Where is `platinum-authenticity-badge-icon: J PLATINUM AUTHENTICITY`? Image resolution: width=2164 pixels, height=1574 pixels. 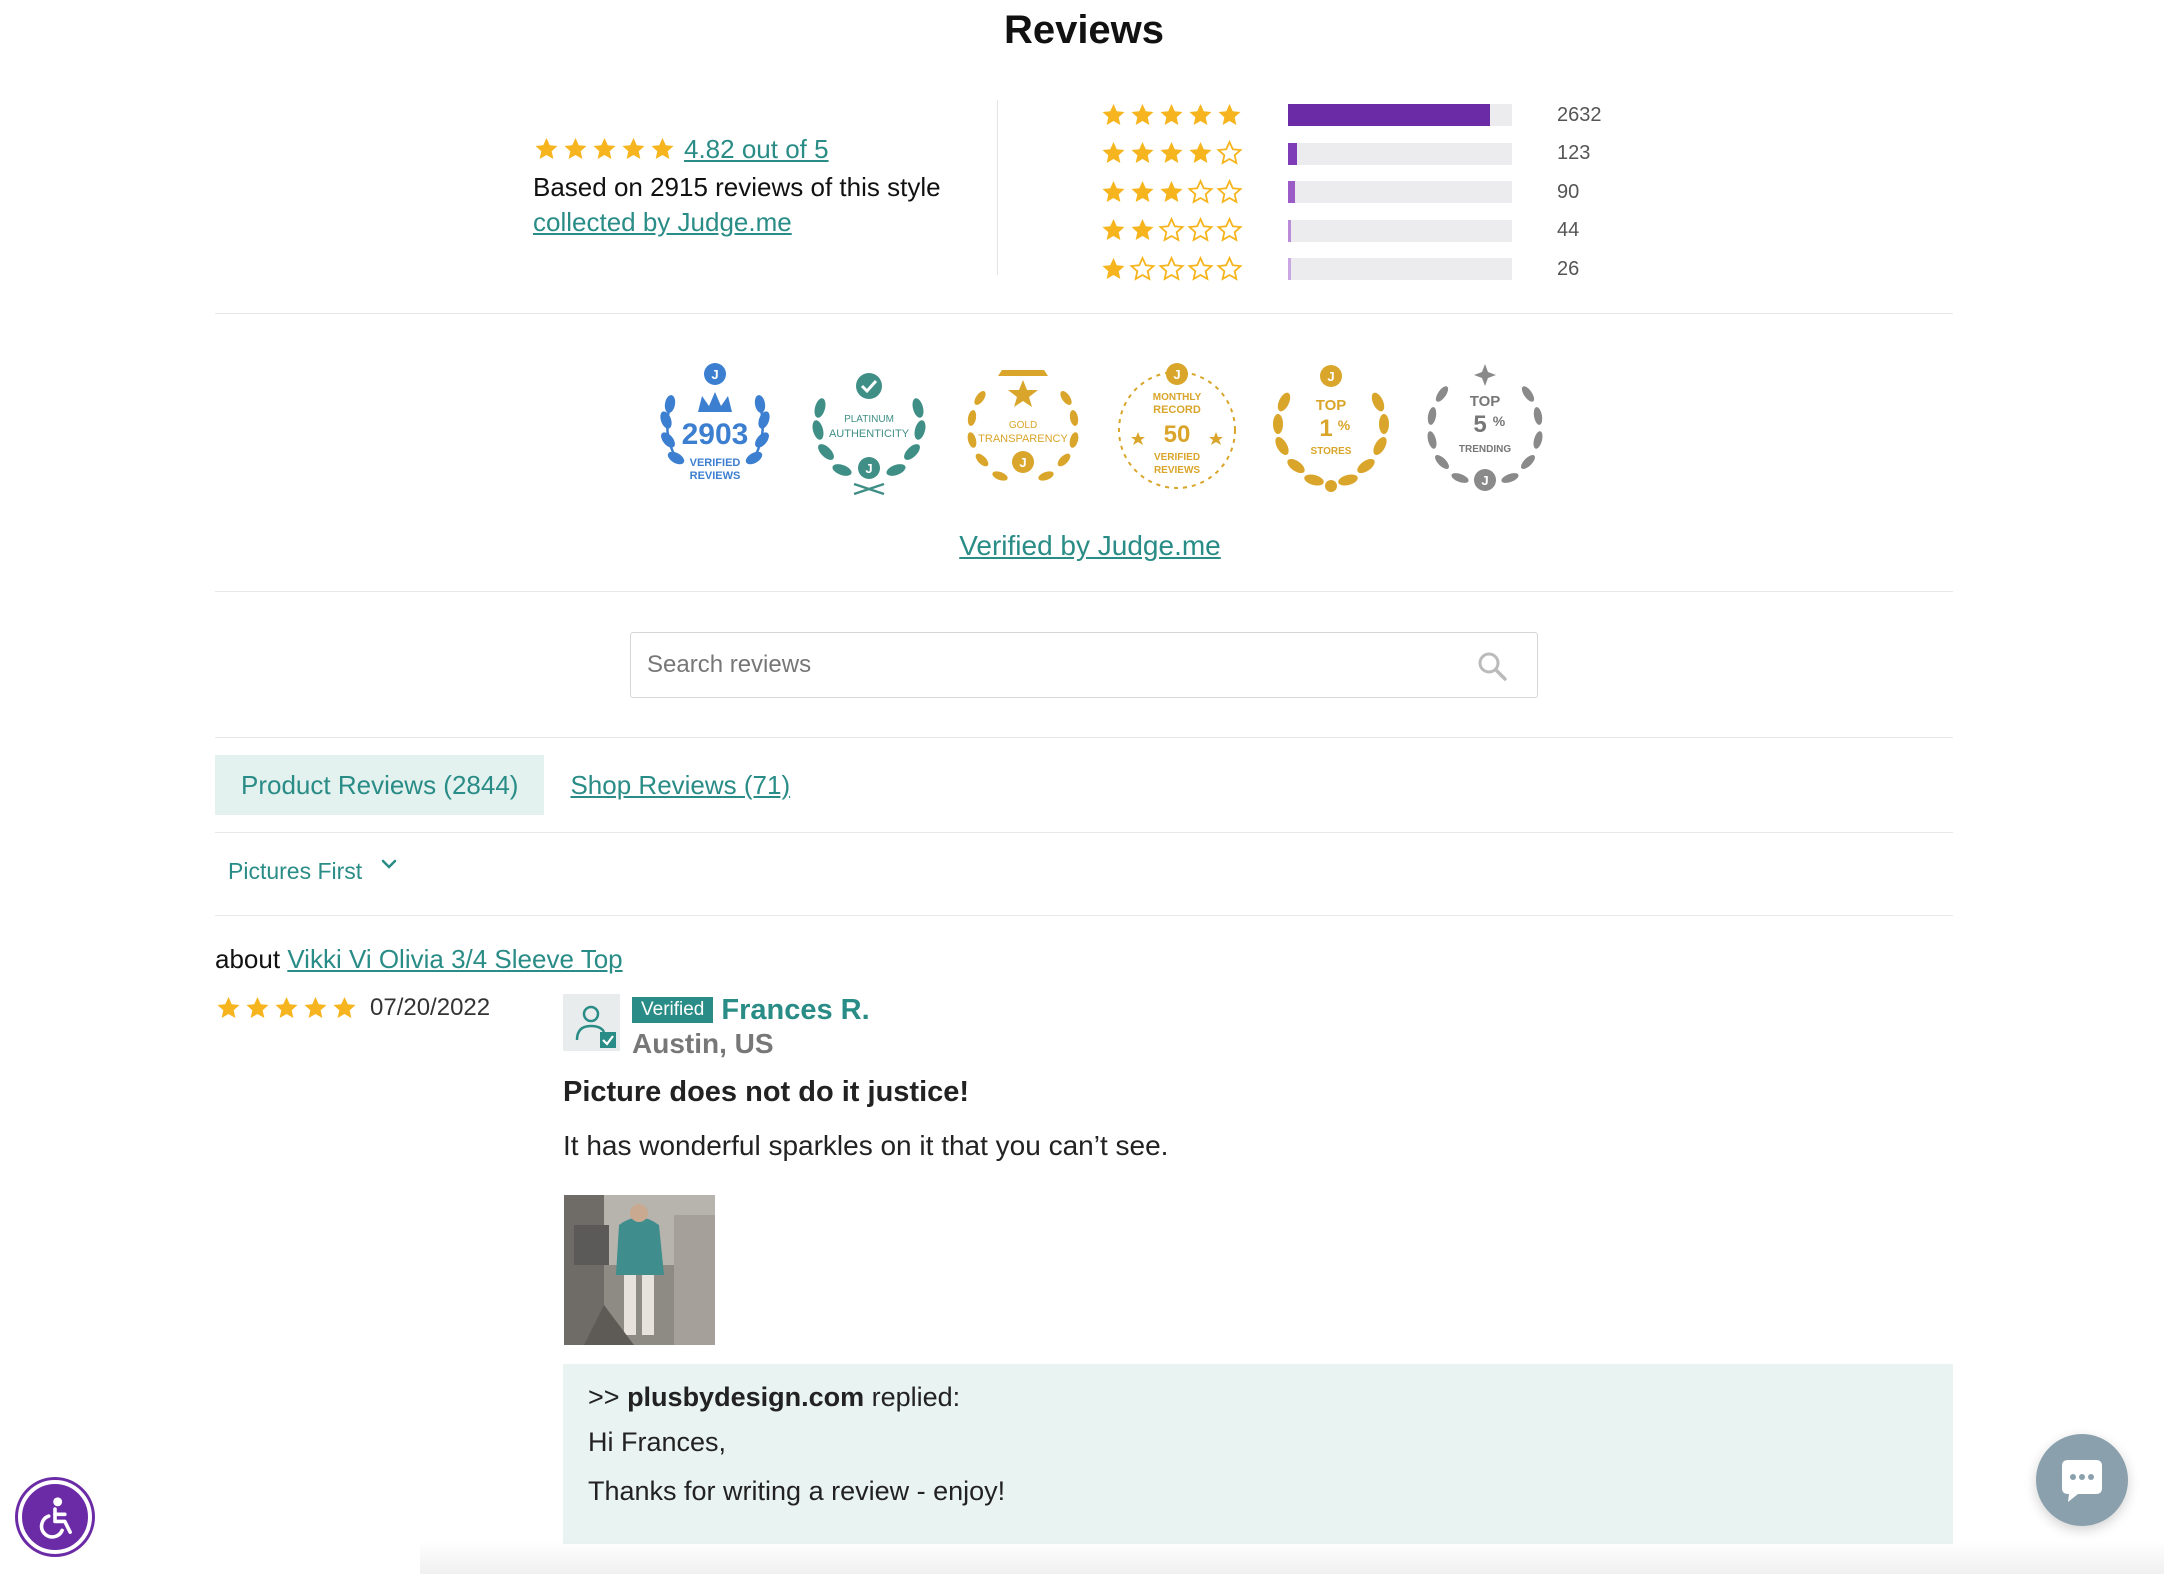
platinum-authenticity-badge-icon: J PLATINUM AUTHENTICITY is located at coordinates (869, 429).